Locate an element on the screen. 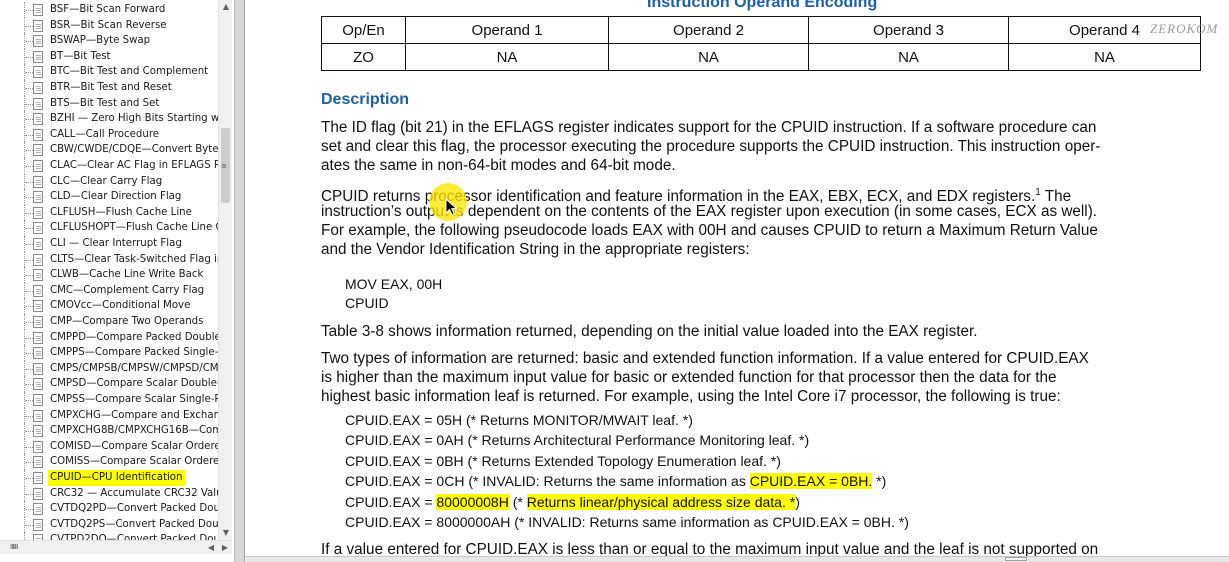  table-cell: Op/En is located at coordinates (363, 30).